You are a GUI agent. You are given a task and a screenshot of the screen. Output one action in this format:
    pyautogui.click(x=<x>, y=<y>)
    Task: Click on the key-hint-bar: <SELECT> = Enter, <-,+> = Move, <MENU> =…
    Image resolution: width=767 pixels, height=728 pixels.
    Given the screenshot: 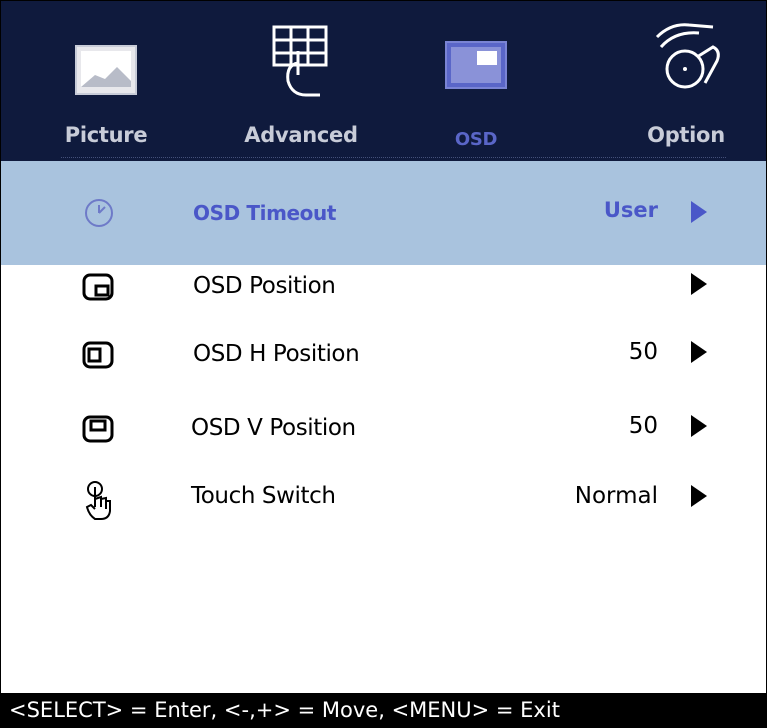 What is the action you would take?
    pyautogui.click(x=383, y=710)
    